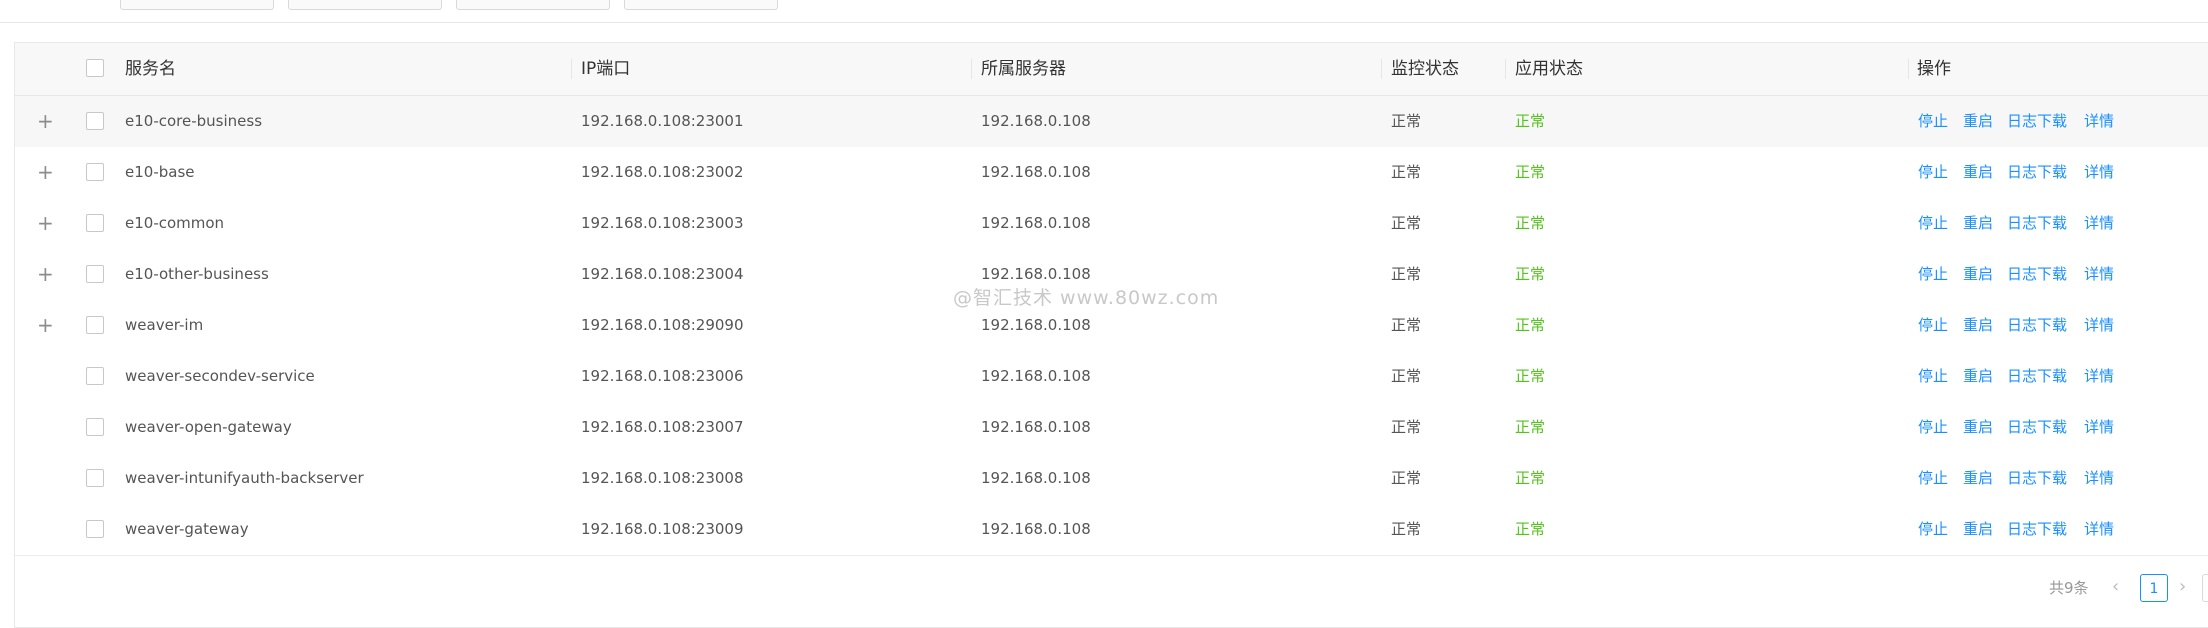 This screenshot has height=628, width=2208. I want to click on service-name-cell: e10-base, so click(160, 172).